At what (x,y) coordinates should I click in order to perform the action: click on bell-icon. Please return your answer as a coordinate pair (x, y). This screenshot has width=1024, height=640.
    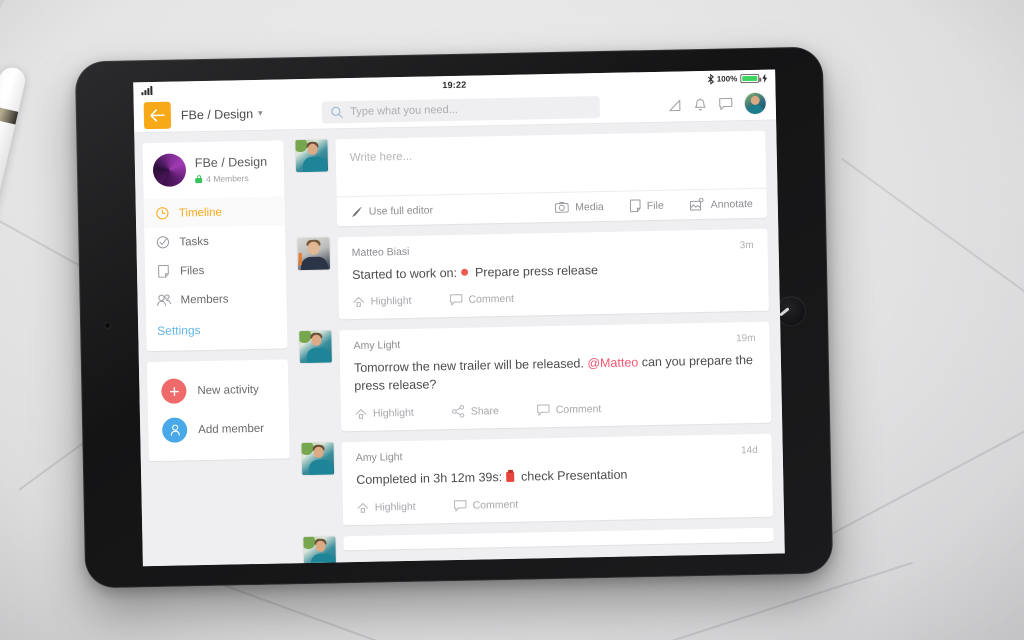
    Looking at the image, I should click on (700, 104).